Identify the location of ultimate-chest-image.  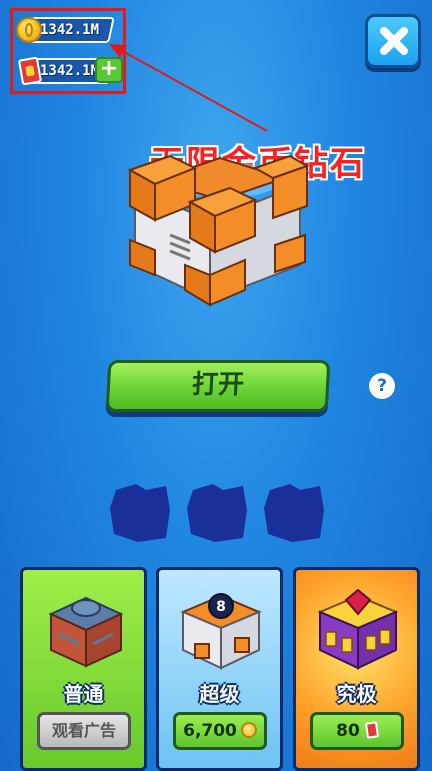
(358, 629).